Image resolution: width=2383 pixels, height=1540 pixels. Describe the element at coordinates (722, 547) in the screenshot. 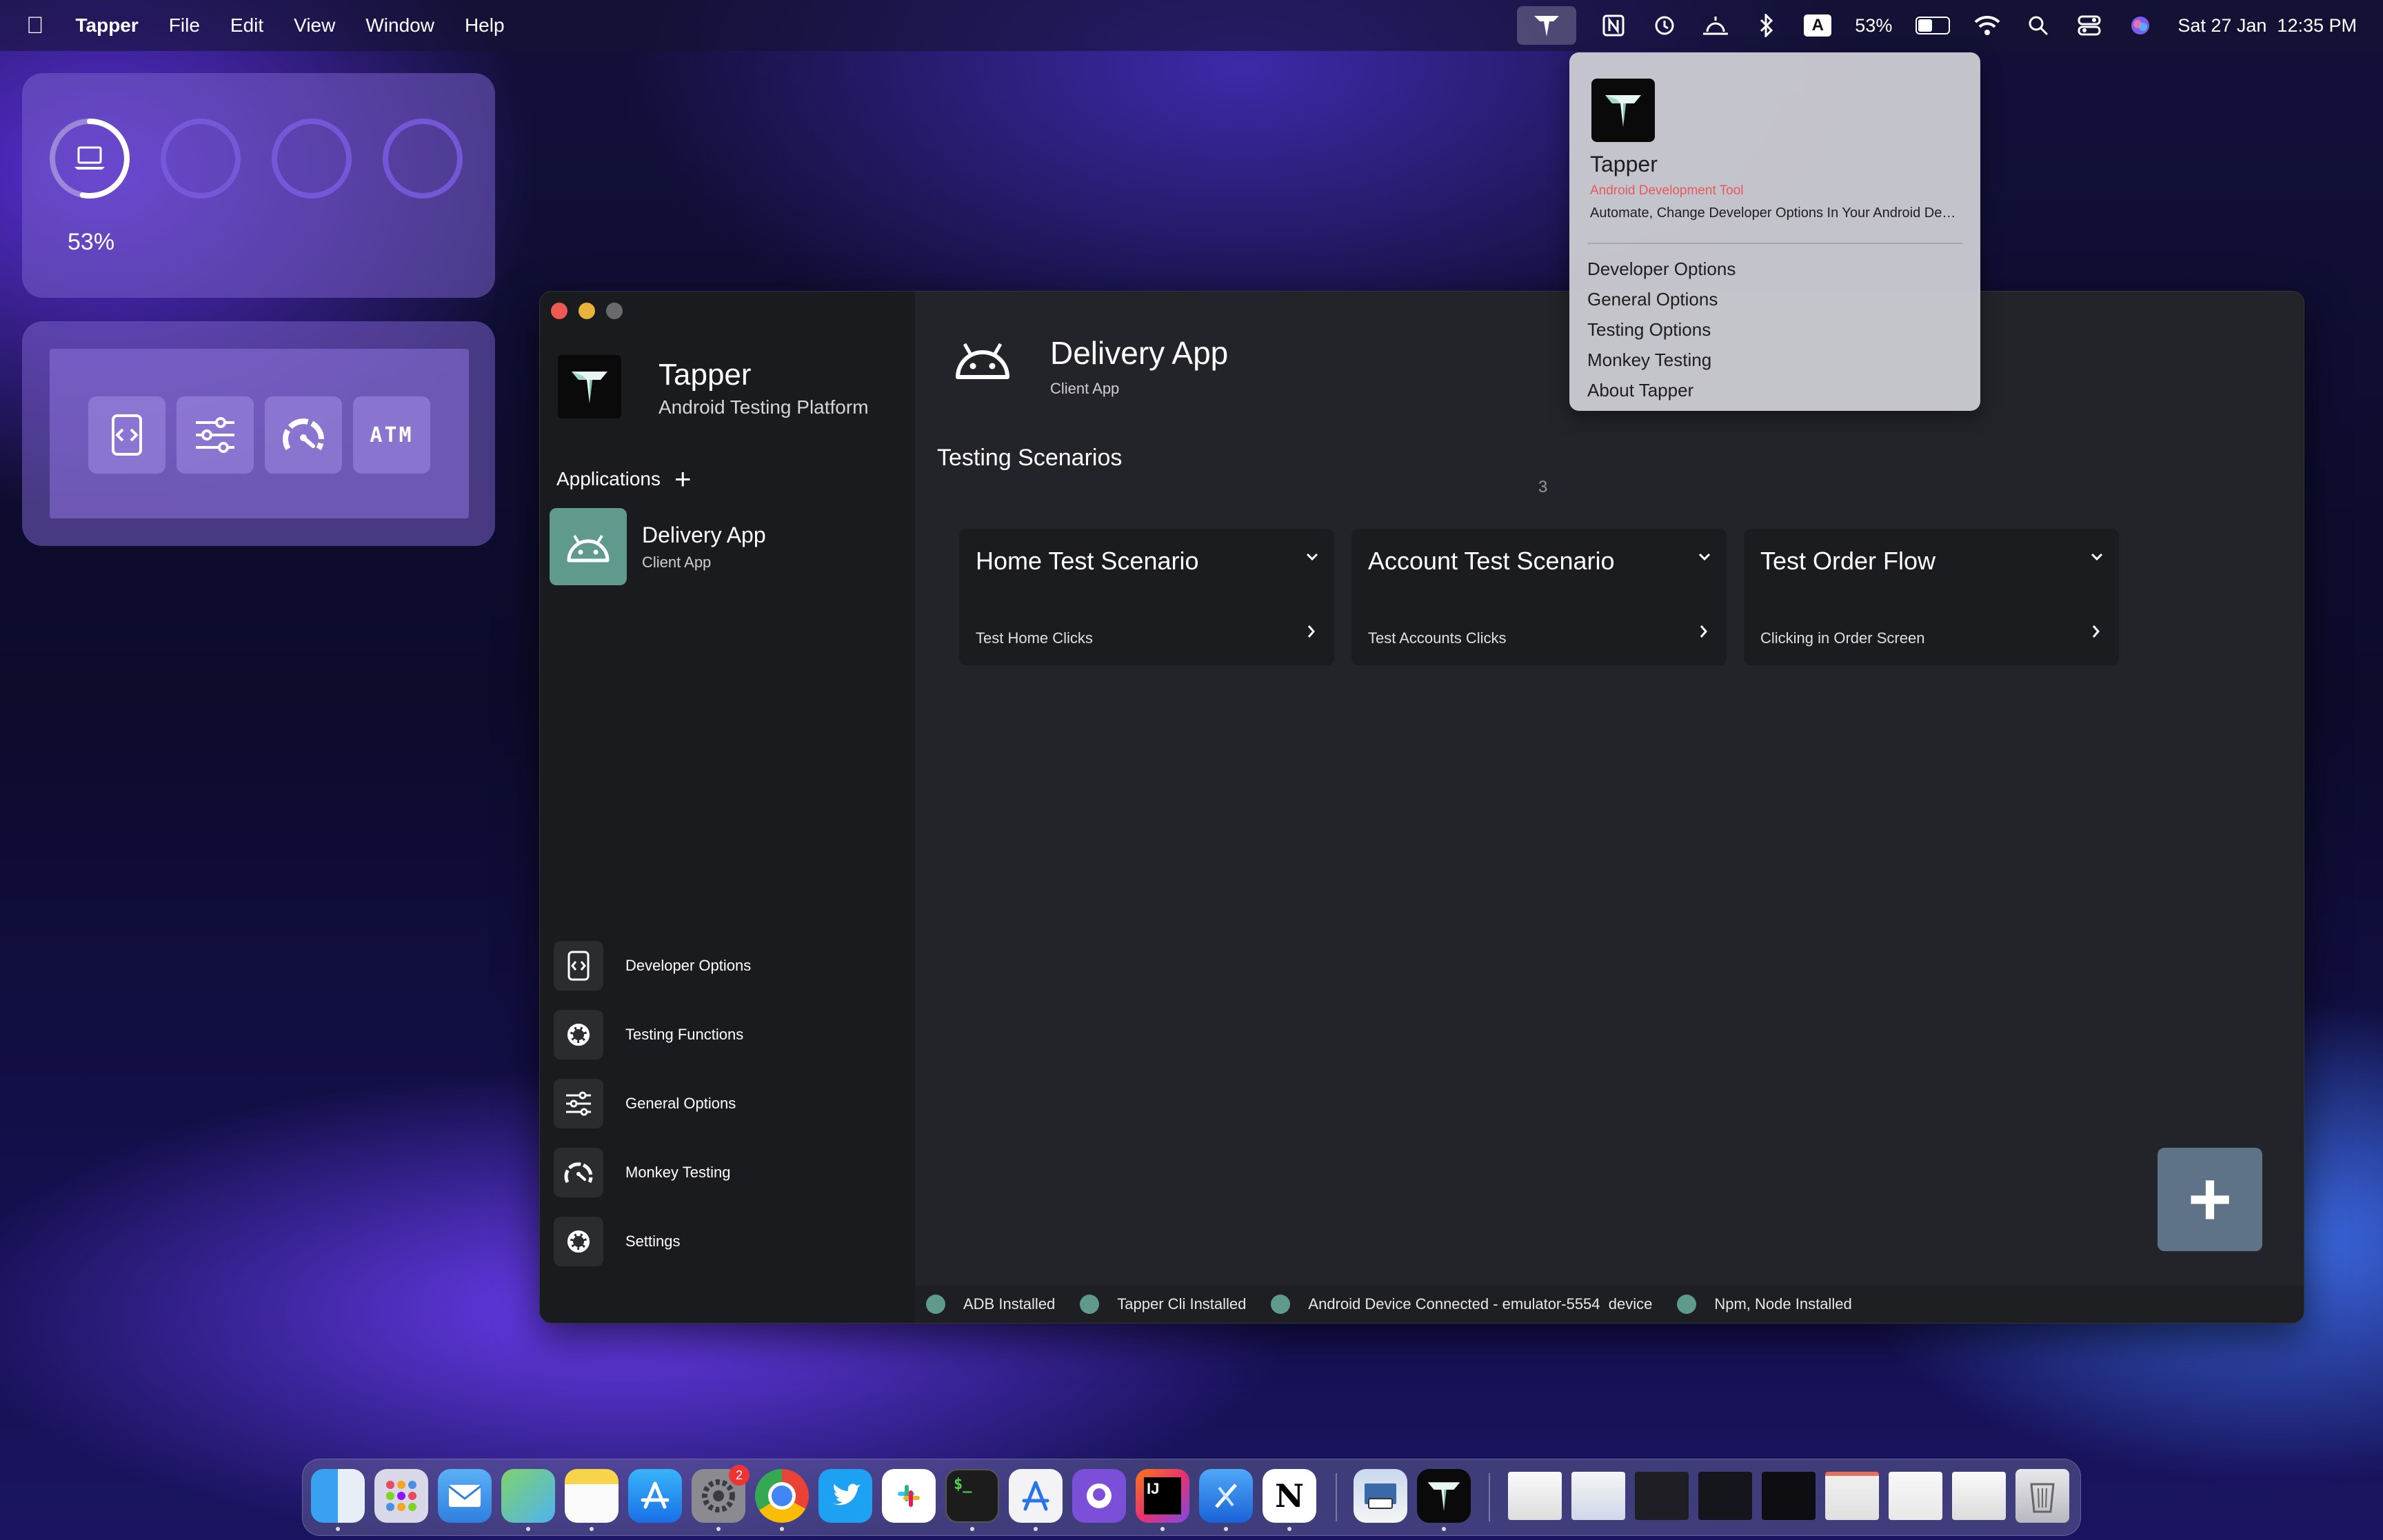

I see `sidebar-item-delivery-app: Delivery App Client App` at that location.